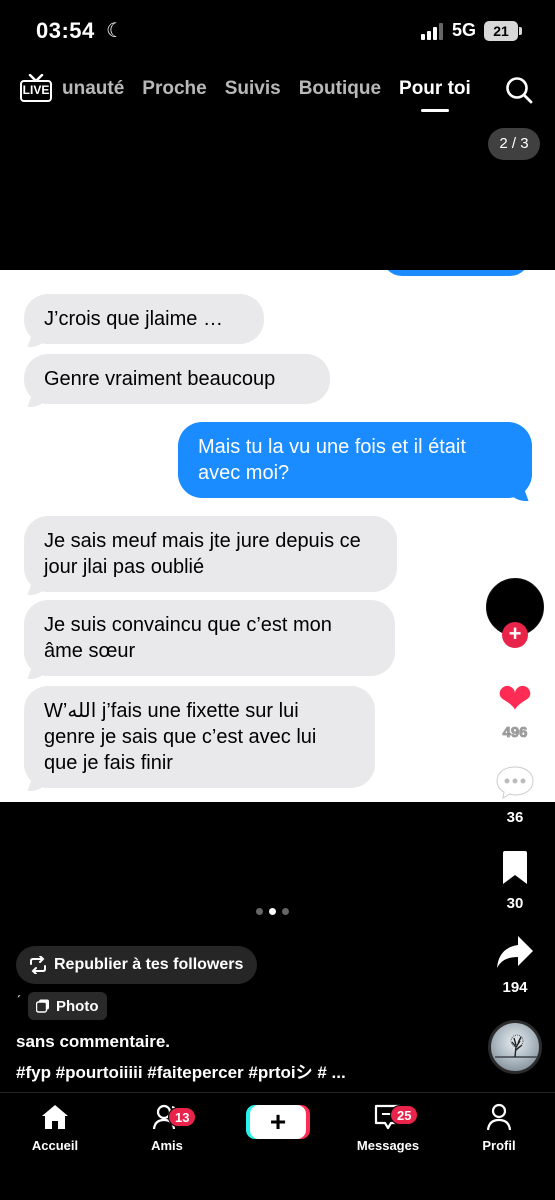  Describe the element at coordinates (115, 31) in the screenshot. I see `moon-icon: ☾` at that location.